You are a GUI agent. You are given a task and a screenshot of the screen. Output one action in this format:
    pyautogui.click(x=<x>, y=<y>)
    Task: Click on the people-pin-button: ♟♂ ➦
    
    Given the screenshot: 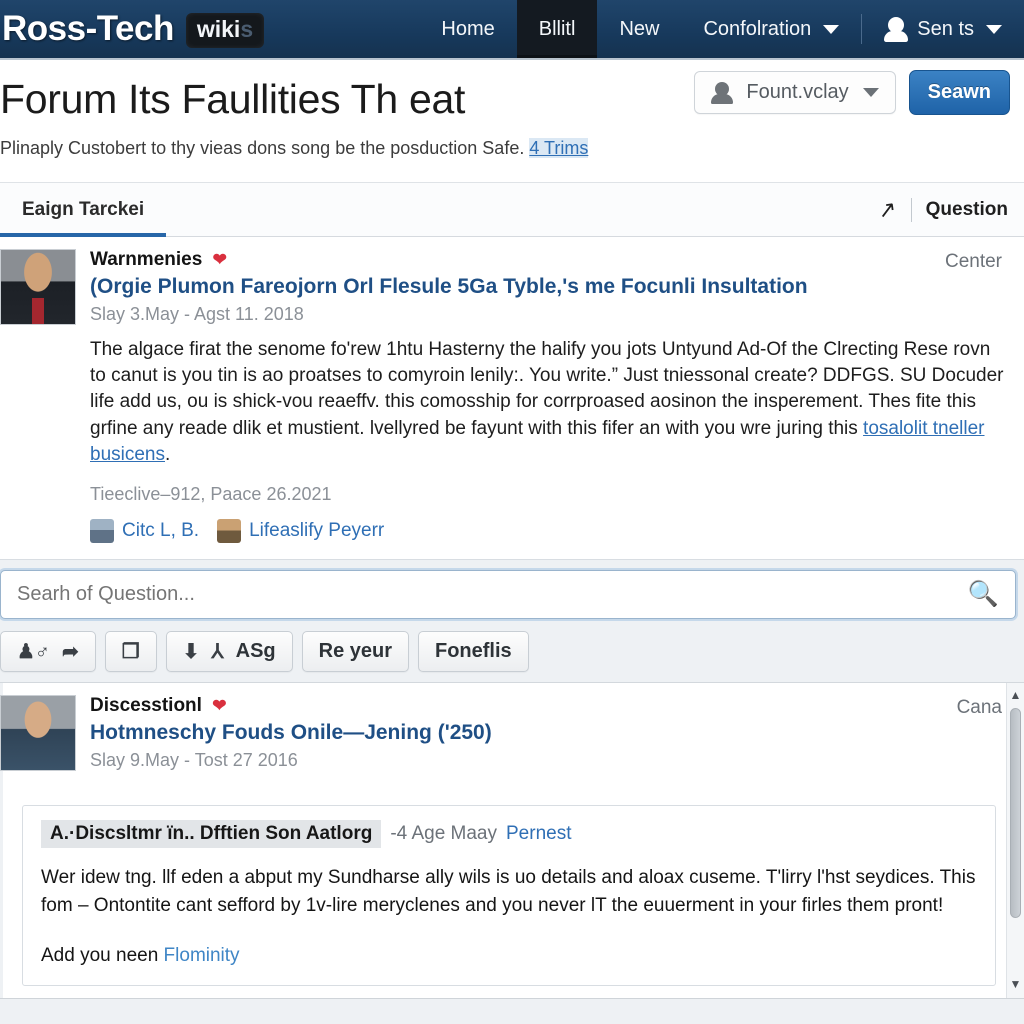 What is the action you would take?
    pyautogui.click(x=48, y=652)
    